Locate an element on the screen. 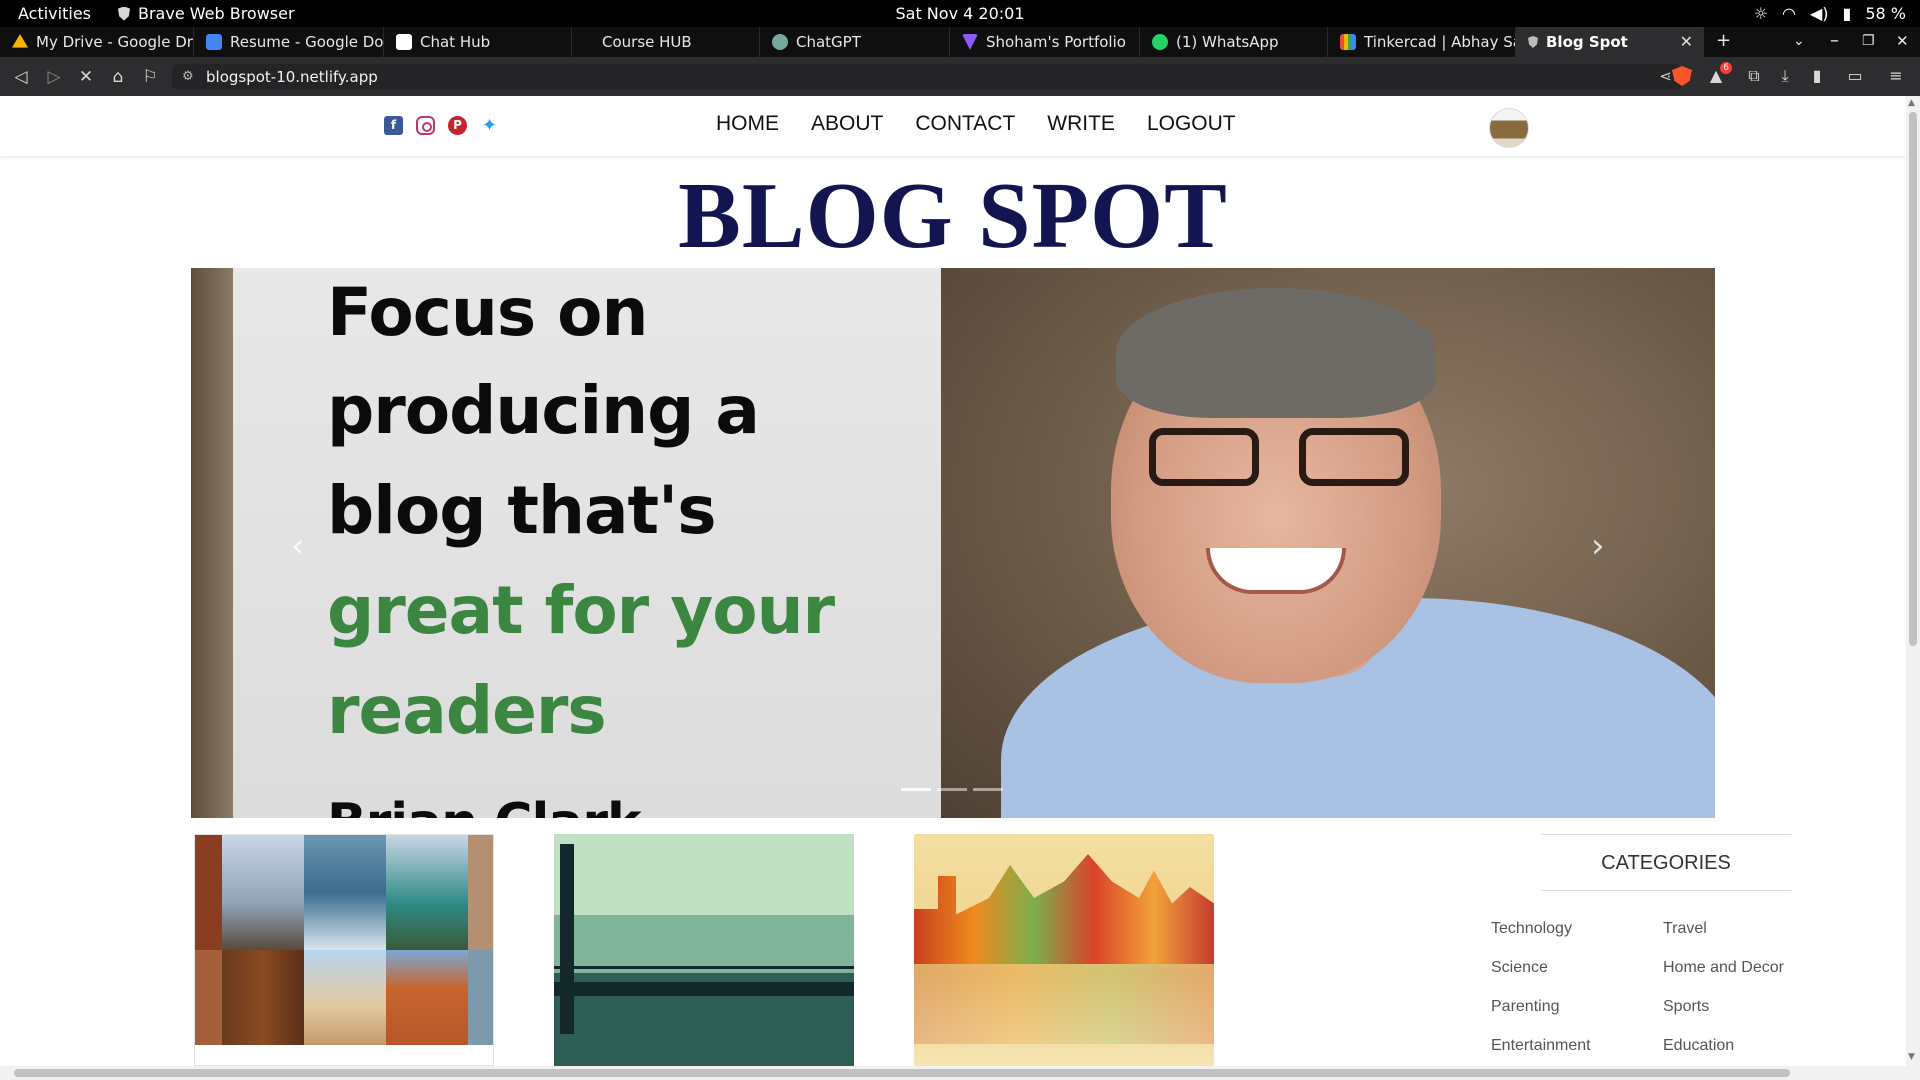 This screenshot has height=1080, width=1920. facebook-icon: f is located at coordinates (393, 125).